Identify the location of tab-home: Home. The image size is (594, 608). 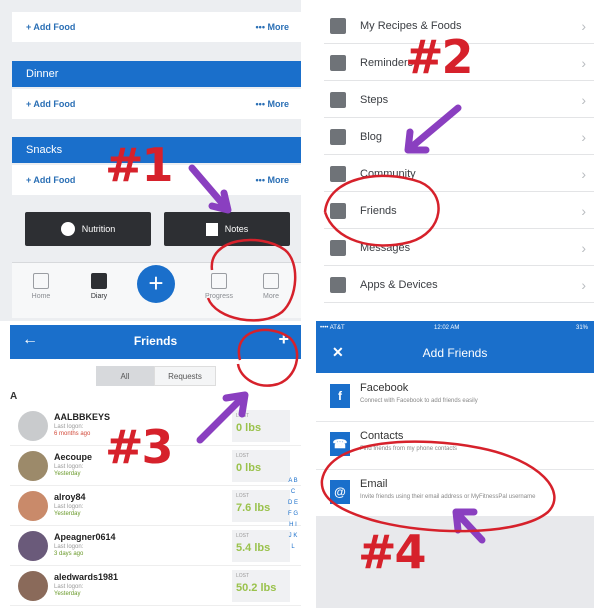
(41, 286).